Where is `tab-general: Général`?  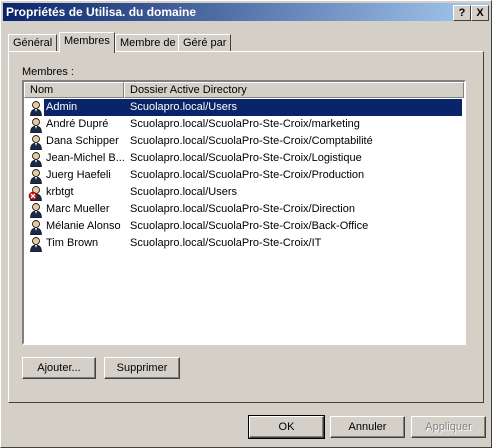 tab-general: Général is located at coordinates (33, 43).